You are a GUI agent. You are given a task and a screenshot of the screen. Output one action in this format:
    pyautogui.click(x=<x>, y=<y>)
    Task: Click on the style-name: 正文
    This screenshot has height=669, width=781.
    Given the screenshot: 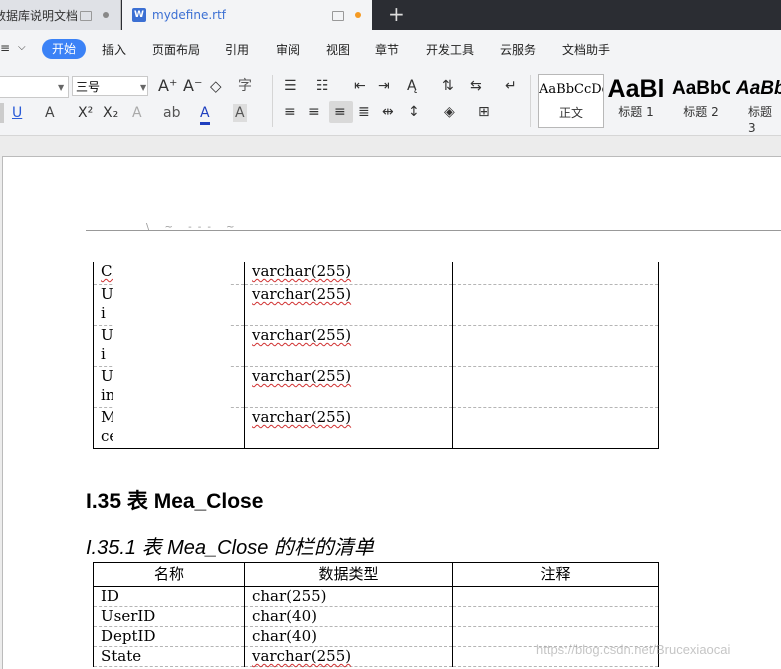 What is the action you would take?
    pyautogui.click(x=570, y=113)
    